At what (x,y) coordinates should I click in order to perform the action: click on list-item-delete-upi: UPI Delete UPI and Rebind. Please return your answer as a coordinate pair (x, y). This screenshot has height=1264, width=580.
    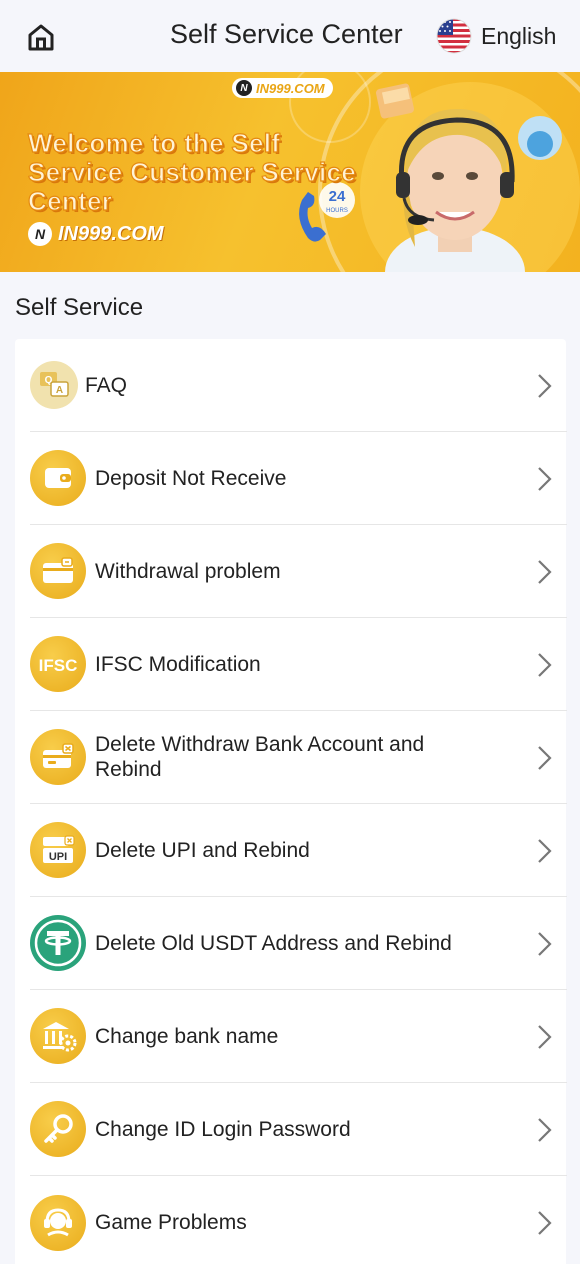
    Looking at the image, I should click on (298, 850).